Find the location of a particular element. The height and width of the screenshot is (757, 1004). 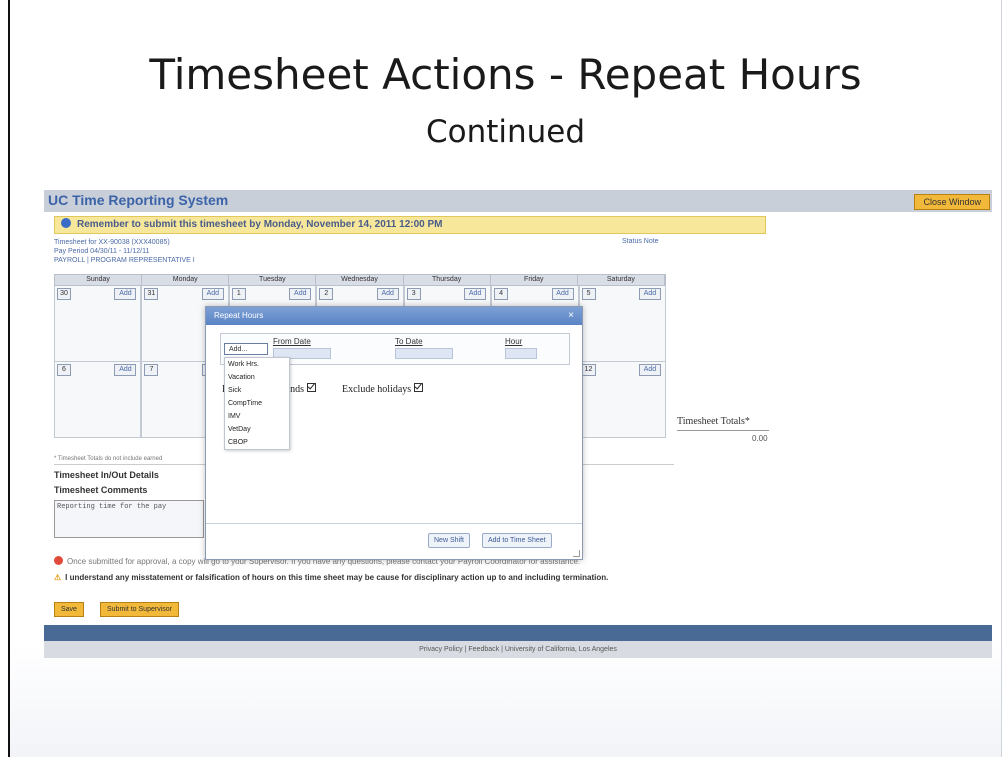

exclude-weekends-checkbox is located at coordinates (312, 387).